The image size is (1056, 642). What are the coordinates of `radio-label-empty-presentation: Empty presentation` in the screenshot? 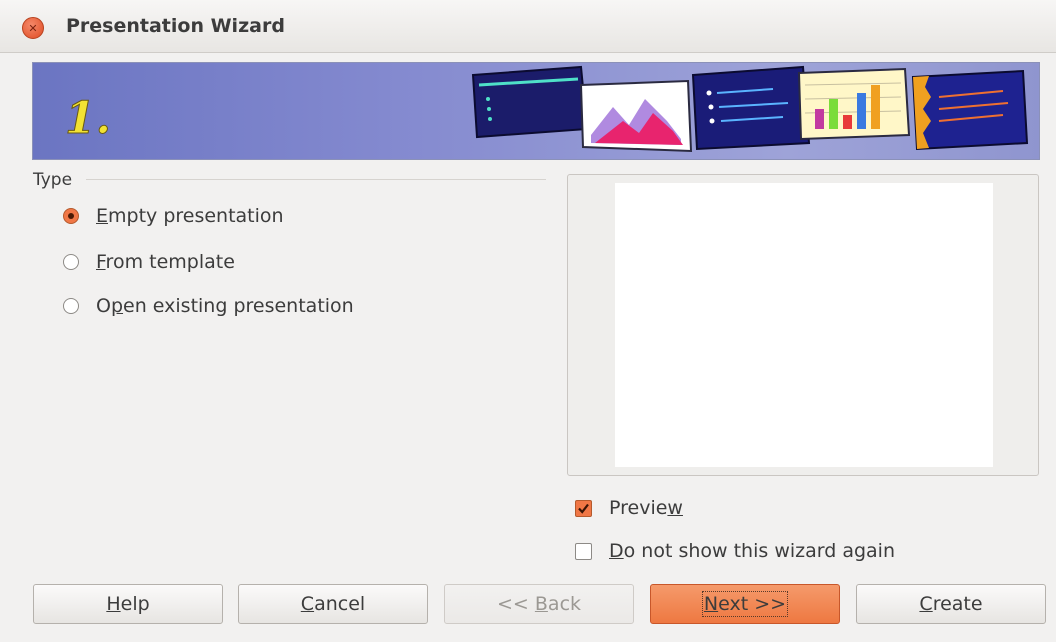 It's located at (190, 216).